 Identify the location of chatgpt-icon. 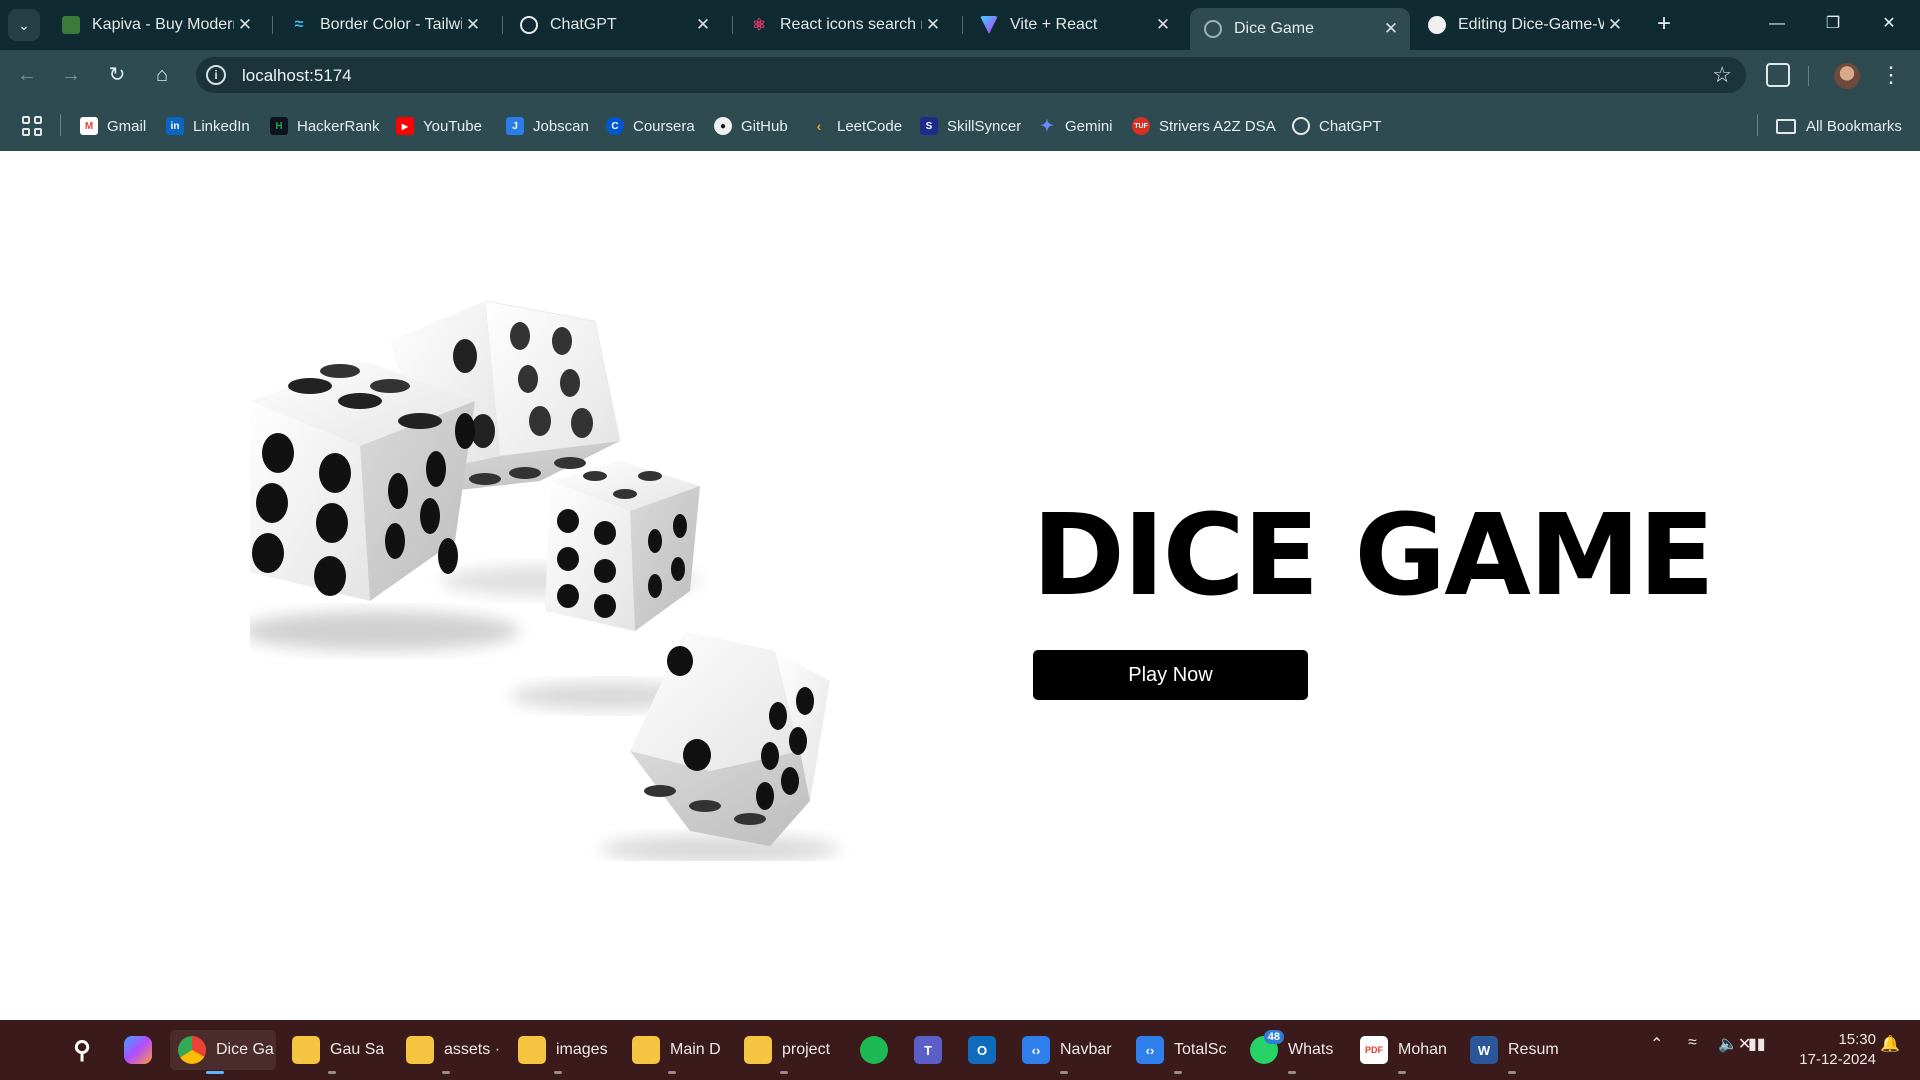
(529, 25).